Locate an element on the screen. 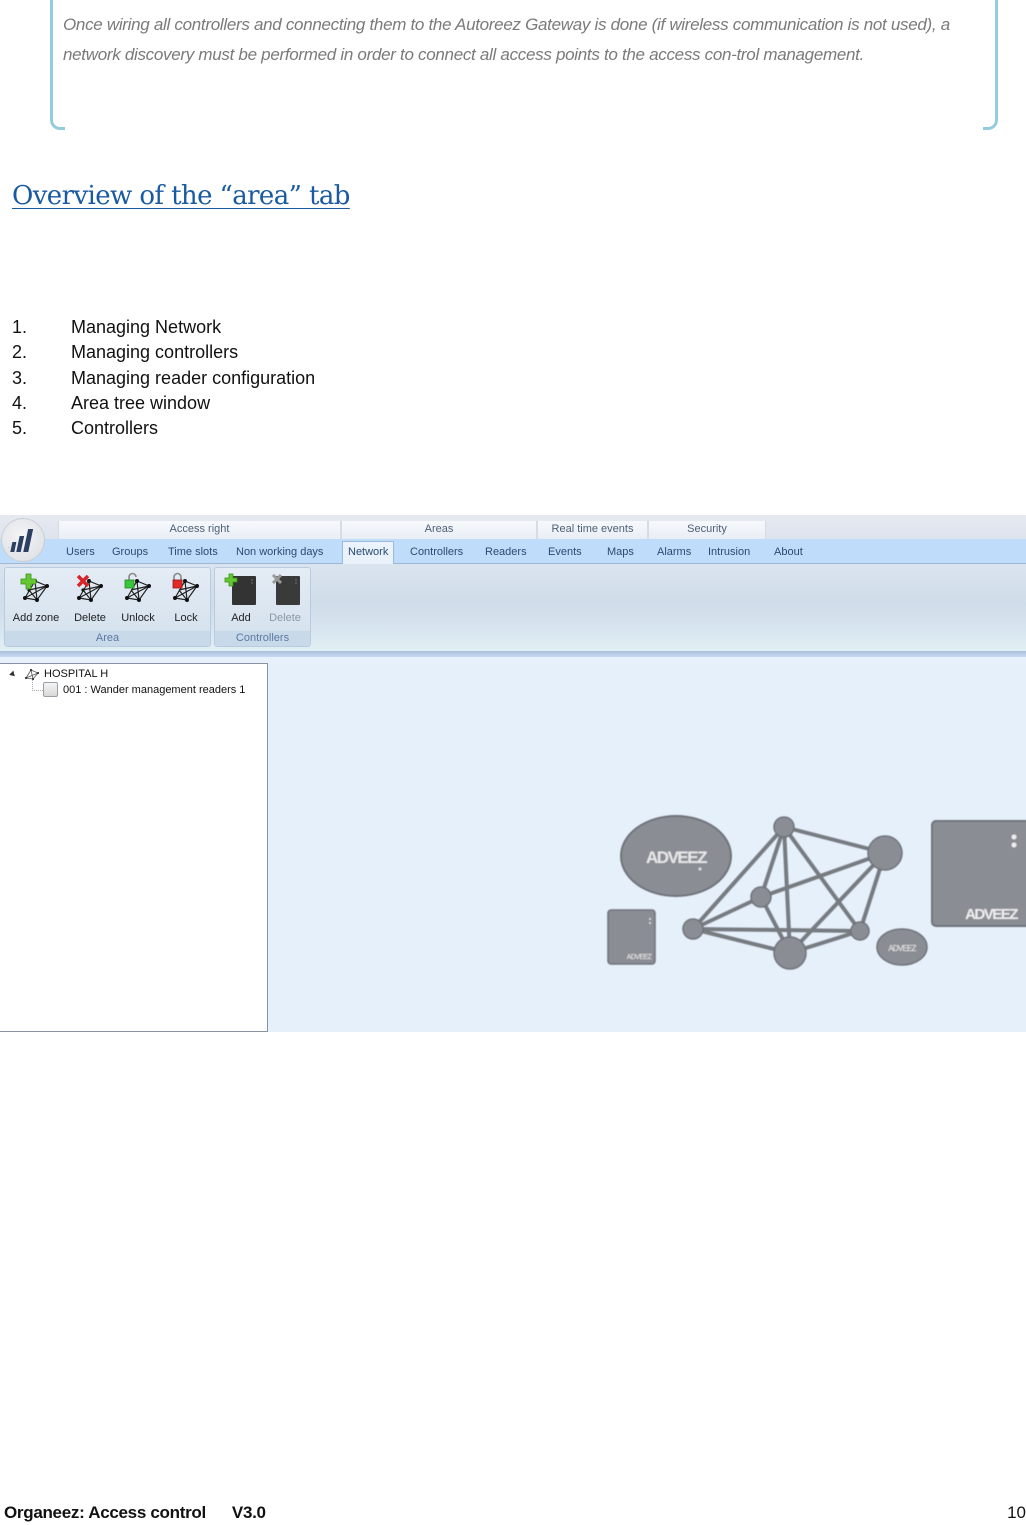 The width and height of the screenshot is (1026, 1525). unlock-zone-button: Unlock is located at coordinates (138, 598).